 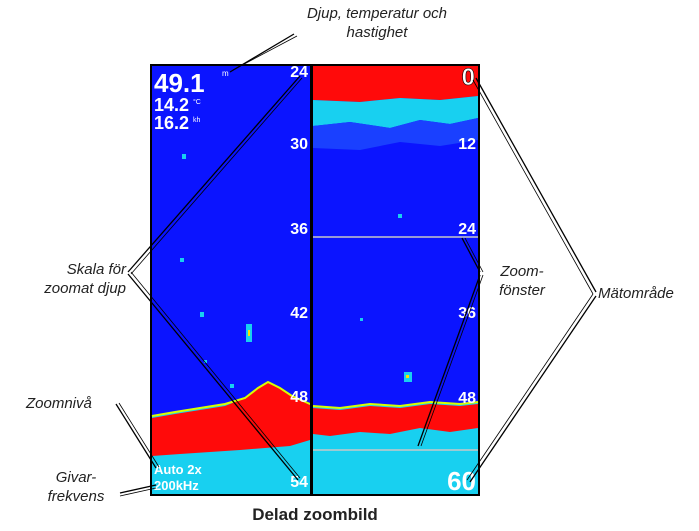 What do you see at coordinates (85, 279) in the screenshot?
I see `callout-zoomed-depth-scale: Skala för zoomat djup` at bounding box center [85, 279].